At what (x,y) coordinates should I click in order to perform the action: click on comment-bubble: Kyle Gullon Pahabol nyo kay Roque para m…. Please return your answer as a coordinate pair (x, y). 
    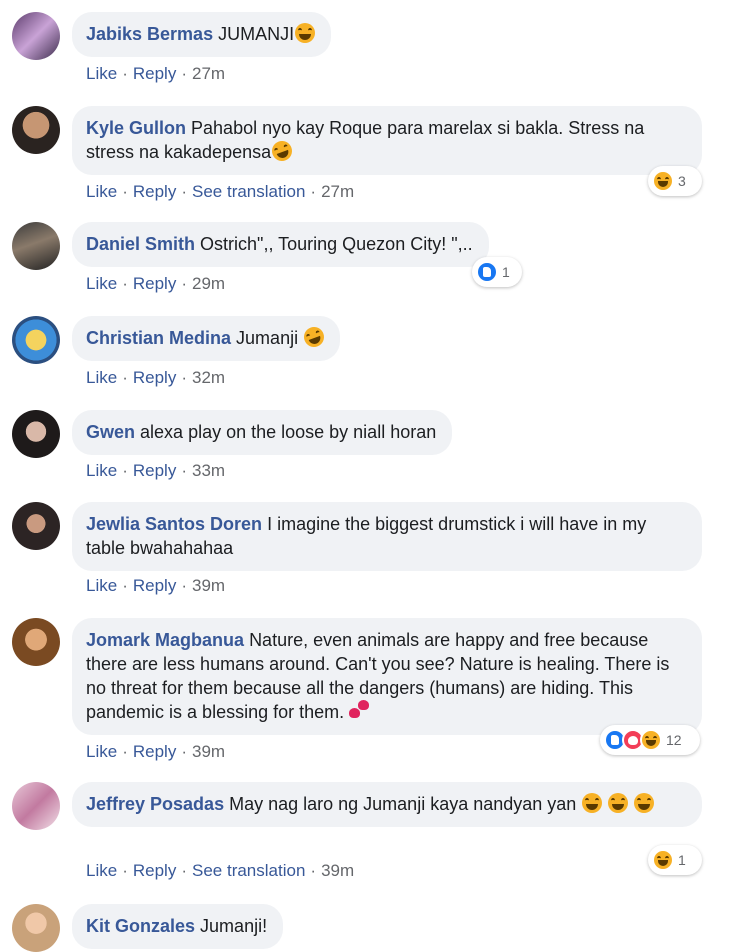
    Looking at the image, I should click on (387, 140).